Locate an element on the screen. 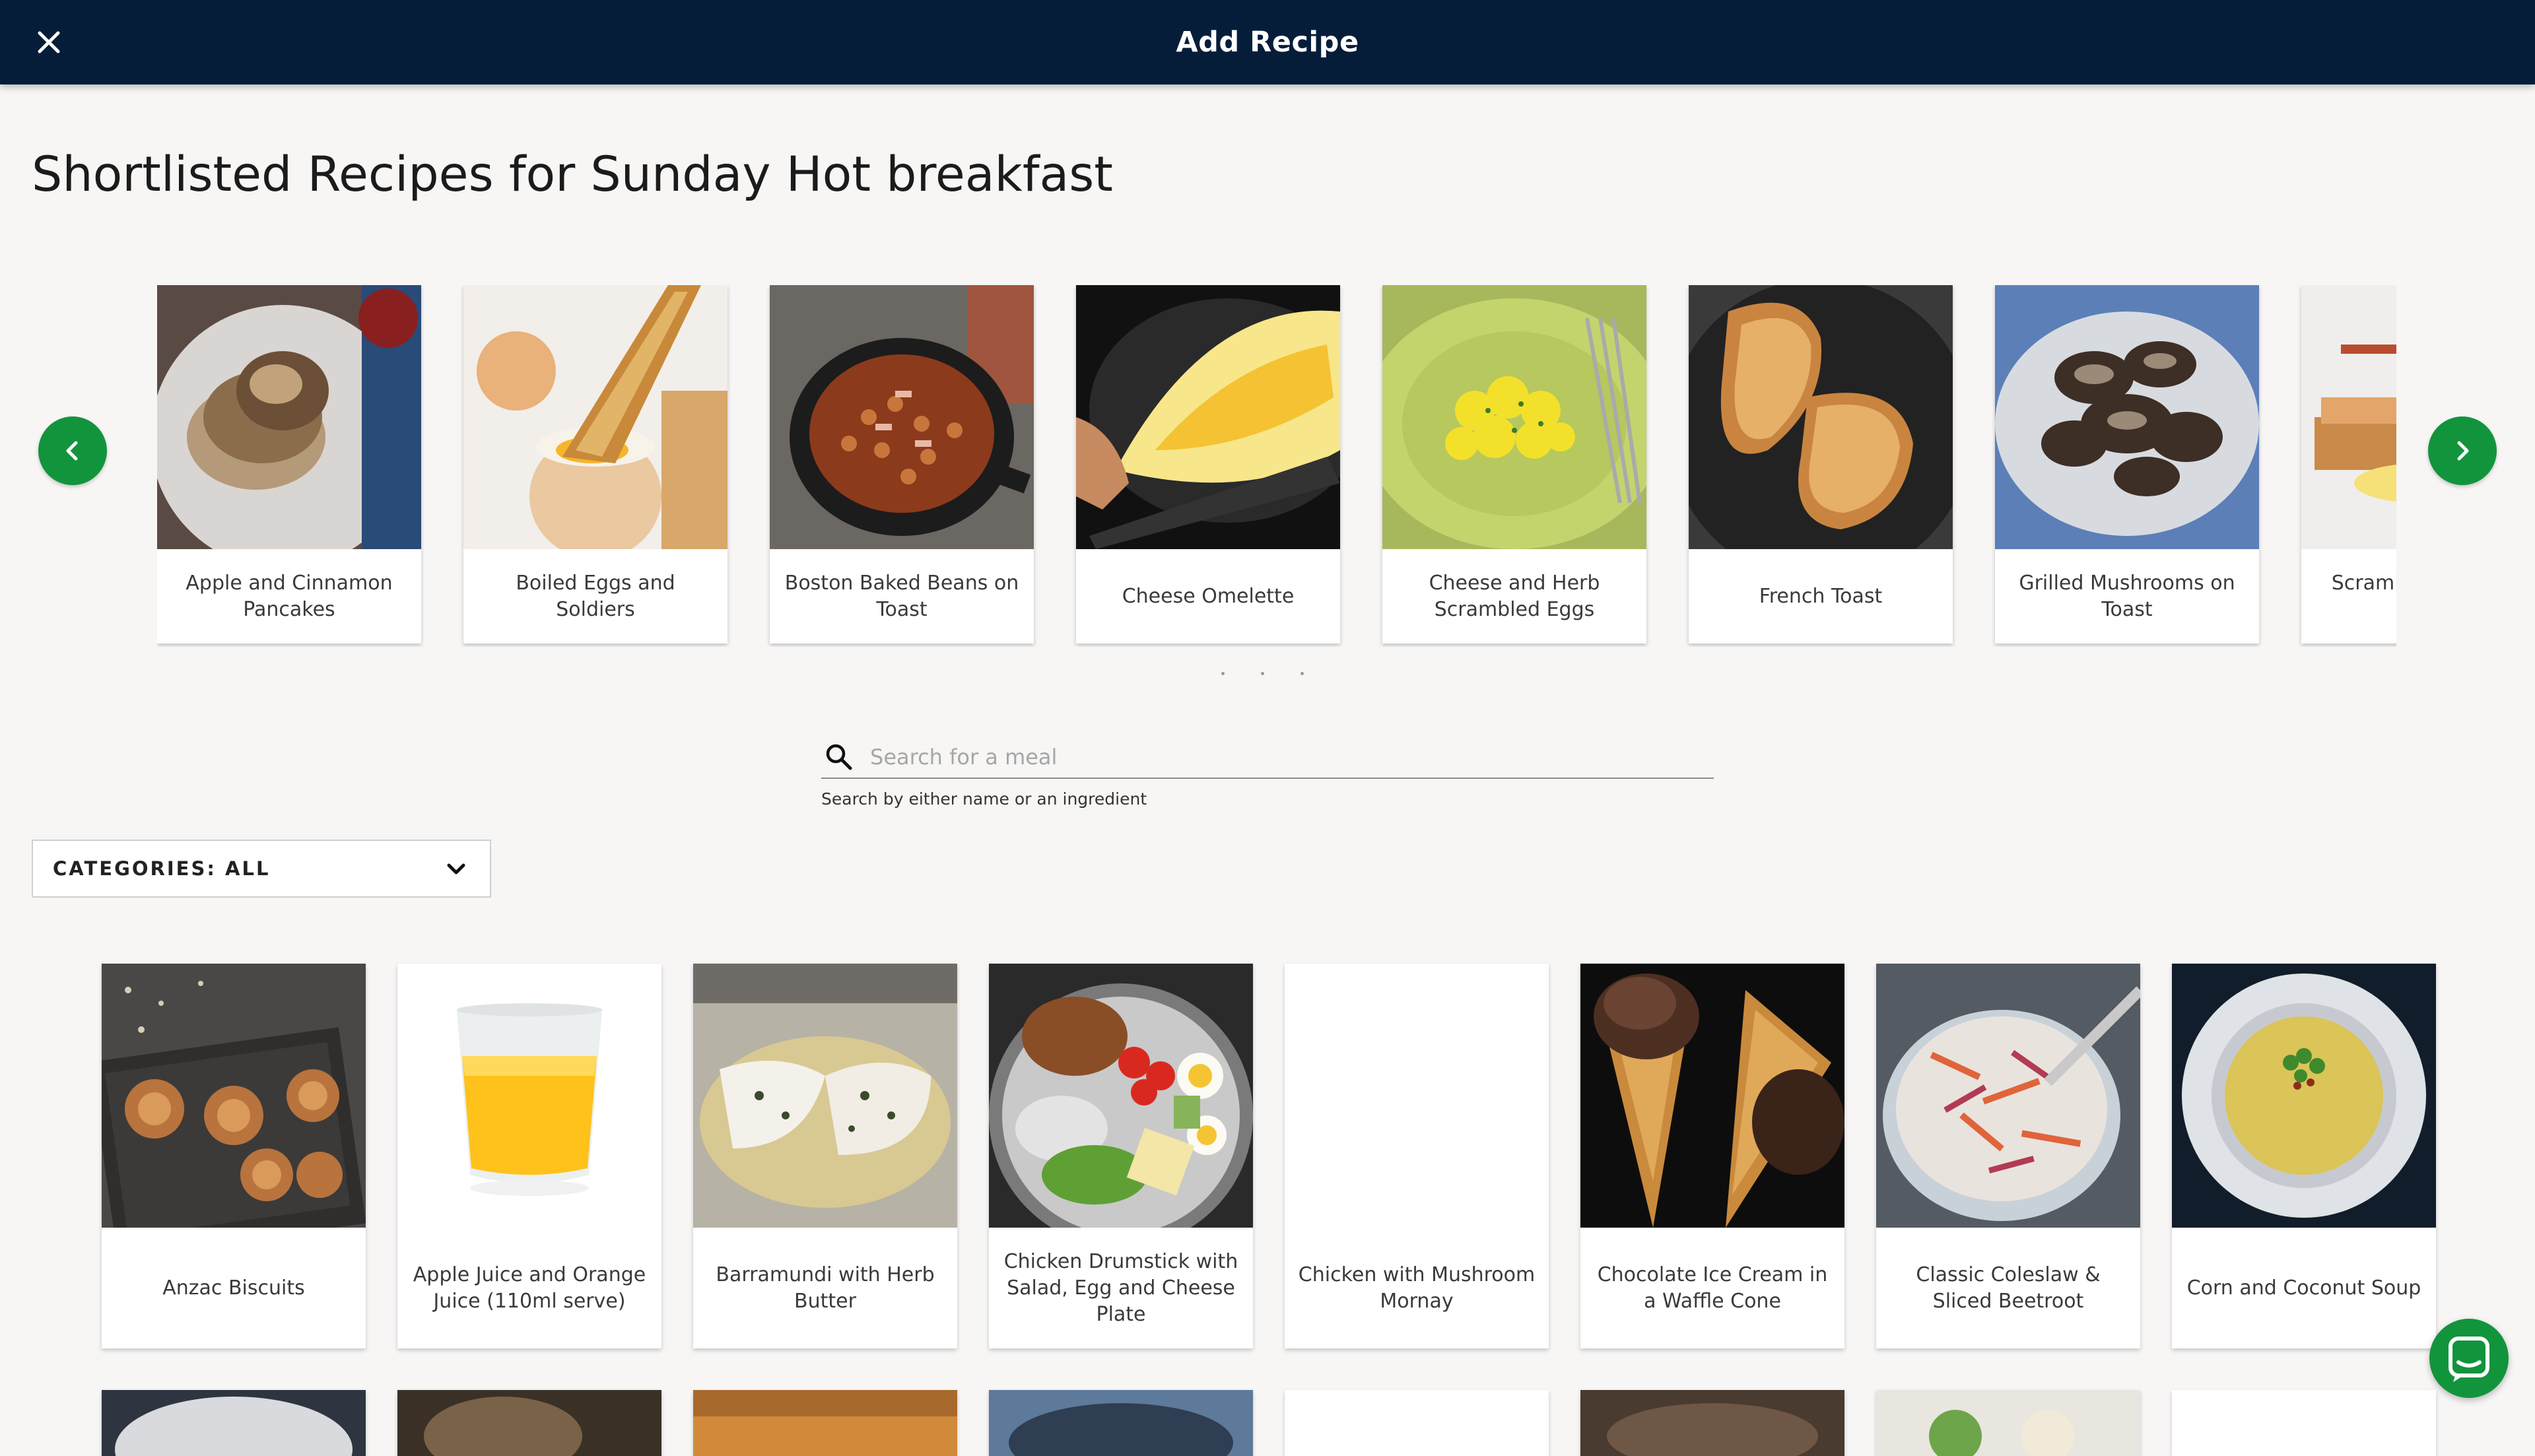  chat-launcher-button is located at coordinates (2469, 1358).